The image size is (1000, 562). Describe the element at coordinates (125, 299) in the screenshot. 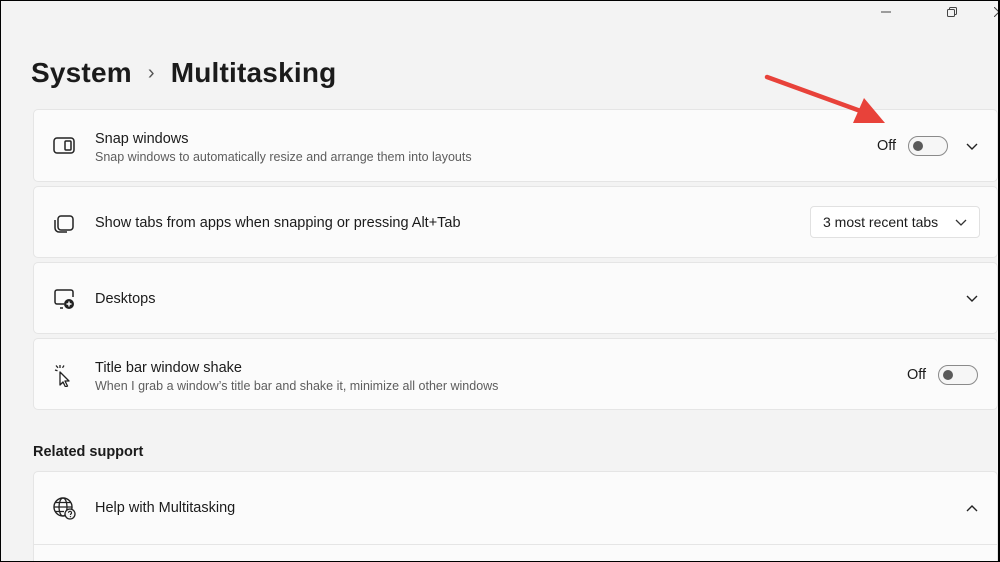

I see `desktops-title: Desktops` at that location.